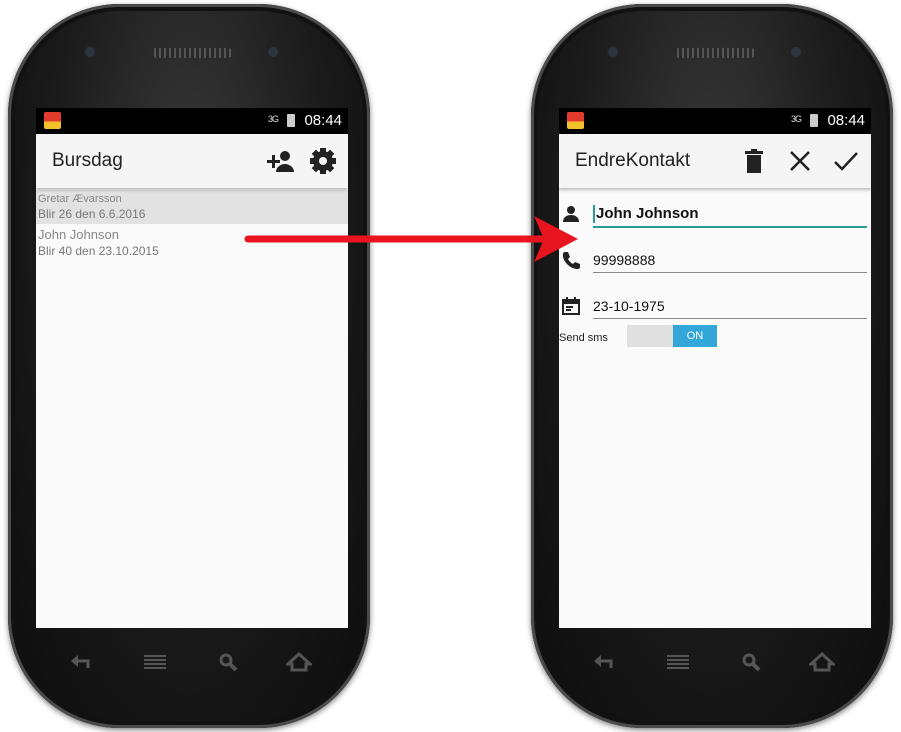  What do you see at coordinates (411, 239) in the screenshot?
I see `transition-arrow` at bounding box center [411, 239].